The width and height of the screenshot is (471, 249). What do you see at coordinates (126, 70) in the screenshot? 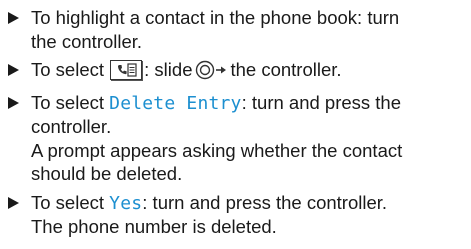
I see `phone-book-icon` at bounding box center [126, 70].